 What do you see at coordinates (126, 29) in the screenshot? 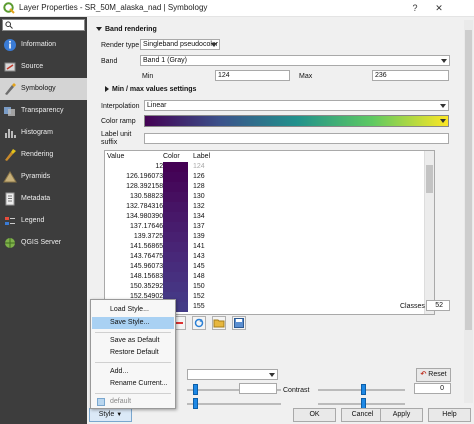
I see `band-rendering-header: Band rendering` at bounding box center [126, 29].